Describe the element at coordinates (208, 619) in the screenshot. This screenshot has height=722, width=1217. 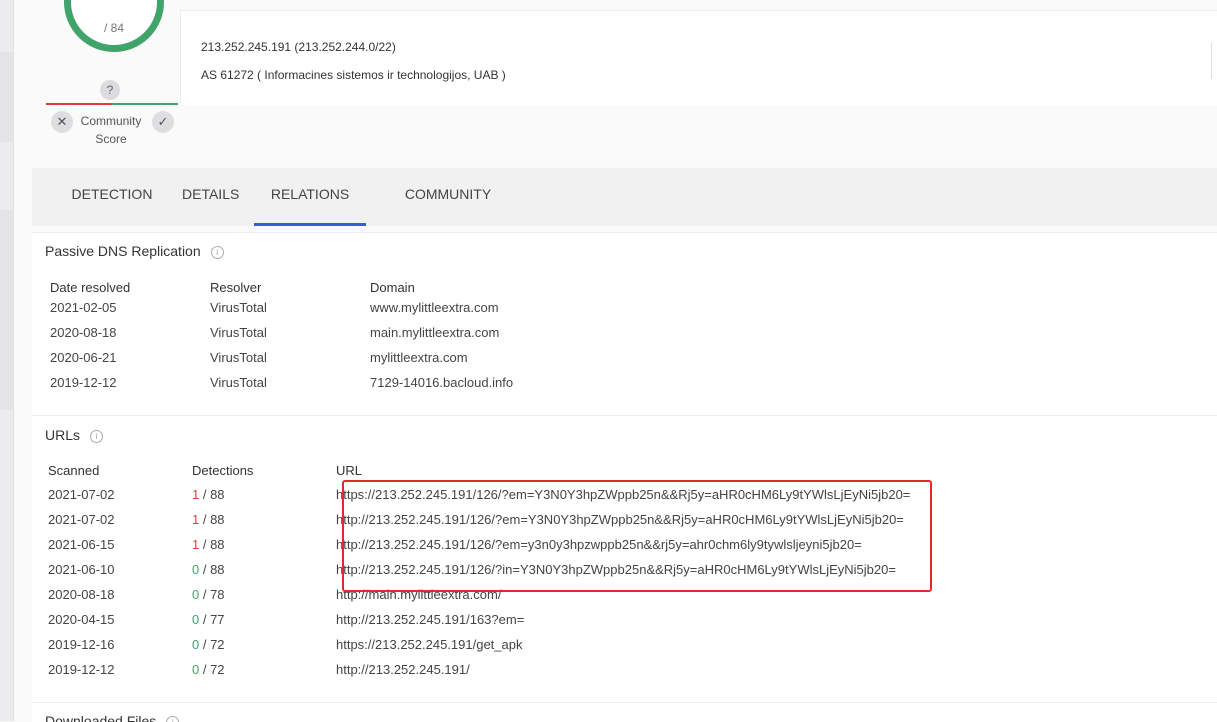
I see `url-detection-ratio: 0 / 77` at that location.